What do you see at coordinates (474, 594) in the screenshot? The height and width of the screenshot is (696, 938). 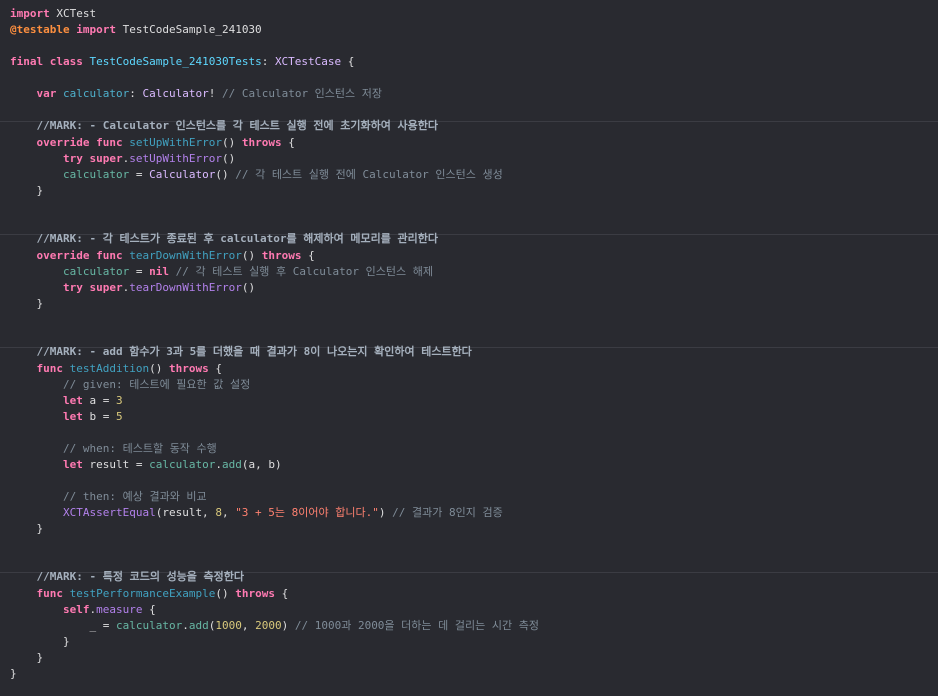 I see `code-line: func testPerformanceExample() throws {` at bounding box center [474, 594].